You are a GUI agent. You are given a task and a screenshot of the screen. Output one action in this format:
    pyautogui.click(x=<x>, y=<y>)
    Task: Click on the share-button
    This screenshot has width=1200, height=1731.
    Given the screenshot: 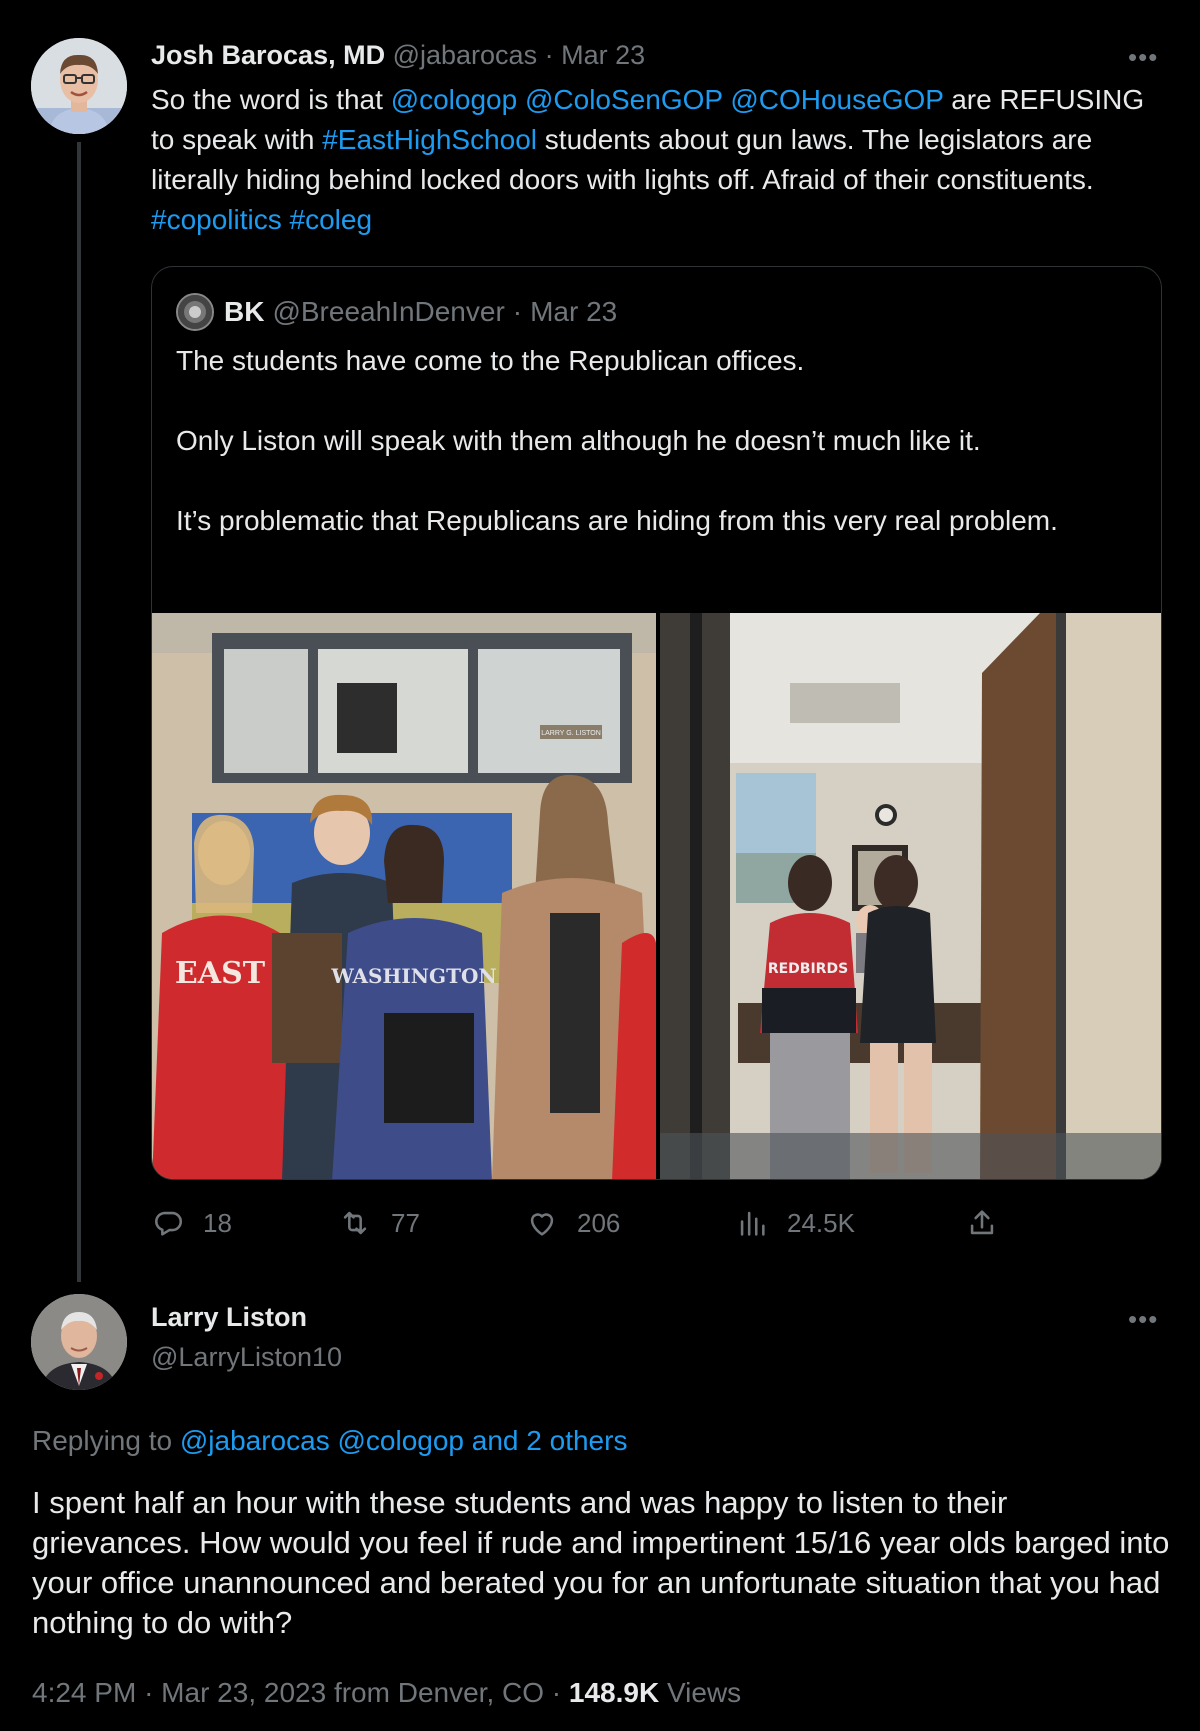 What is the action you would take?
    pyautogui.click(x=982, y=1223)
    